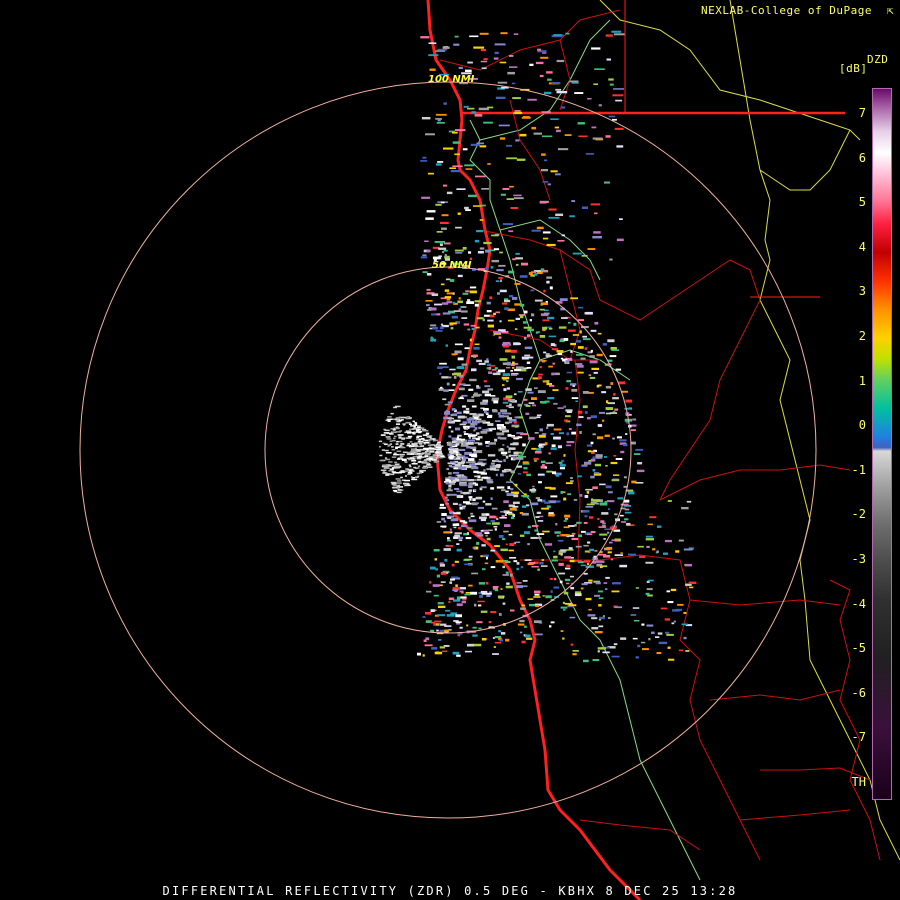 This screenshot has width=900, height=900. Describe the element at coordinates (862, 113) in the screenshot. I see `color-scale-label: 7` at that location.